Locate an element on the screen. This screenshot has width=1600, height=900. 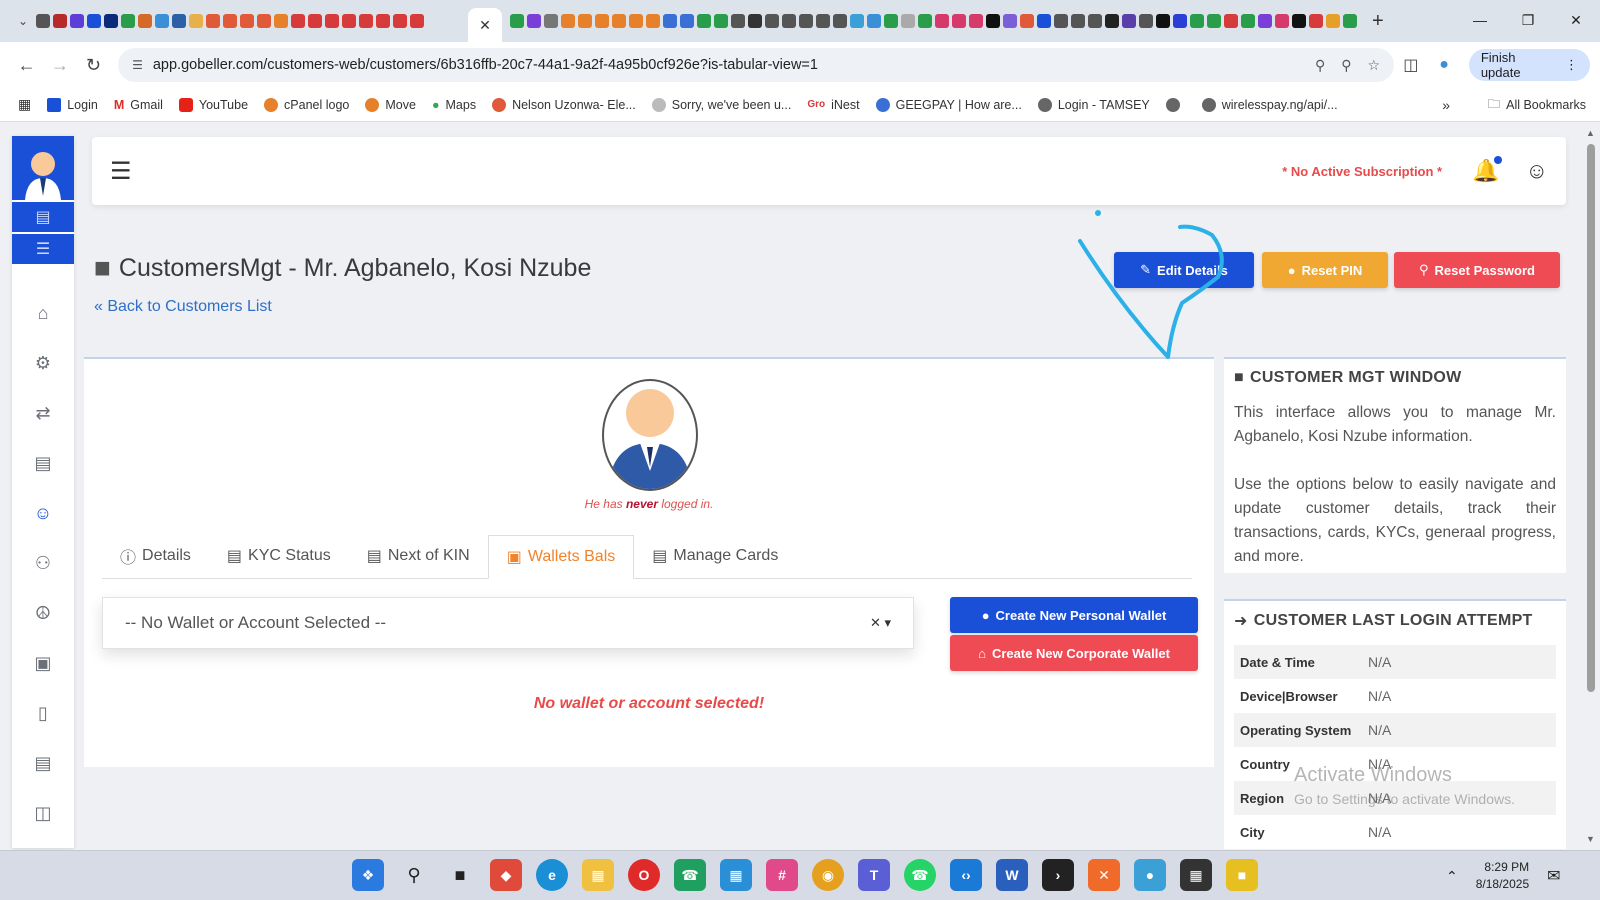
app-icon: ▦ is located at coordinates (1196, 875).